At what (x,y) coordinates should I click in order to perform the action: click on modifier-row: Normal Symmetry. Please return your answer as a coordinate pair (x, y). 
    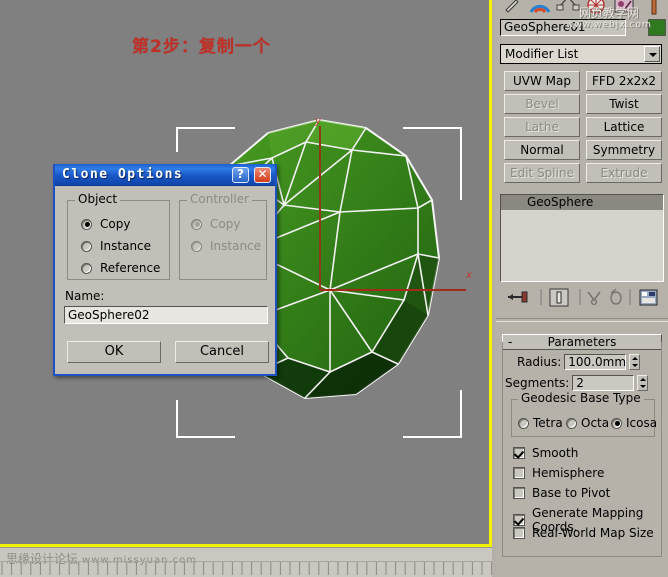
    Looking at the image, I should click on (583, 150).